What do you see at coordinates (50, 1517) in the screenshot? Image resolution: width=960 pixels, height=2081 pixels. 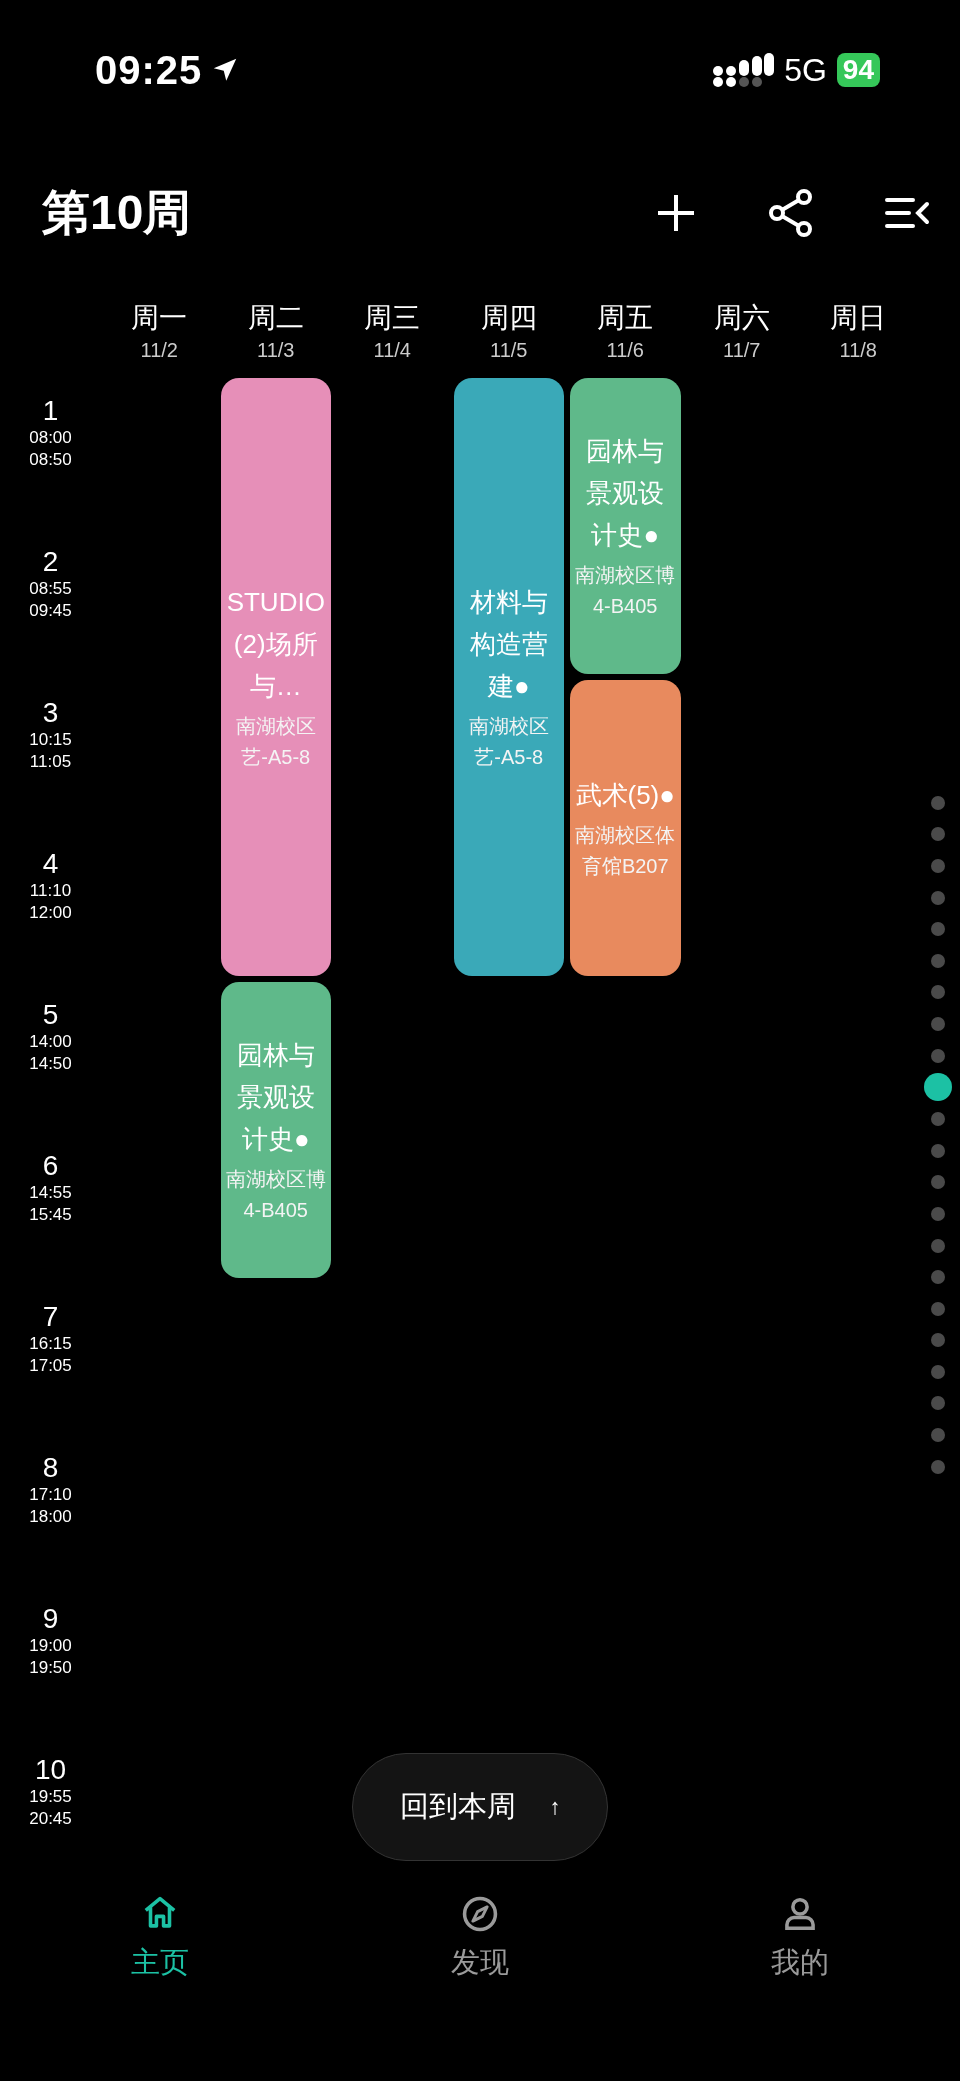 I see `period-time: 18:00` at bounding box center [50, 1517].